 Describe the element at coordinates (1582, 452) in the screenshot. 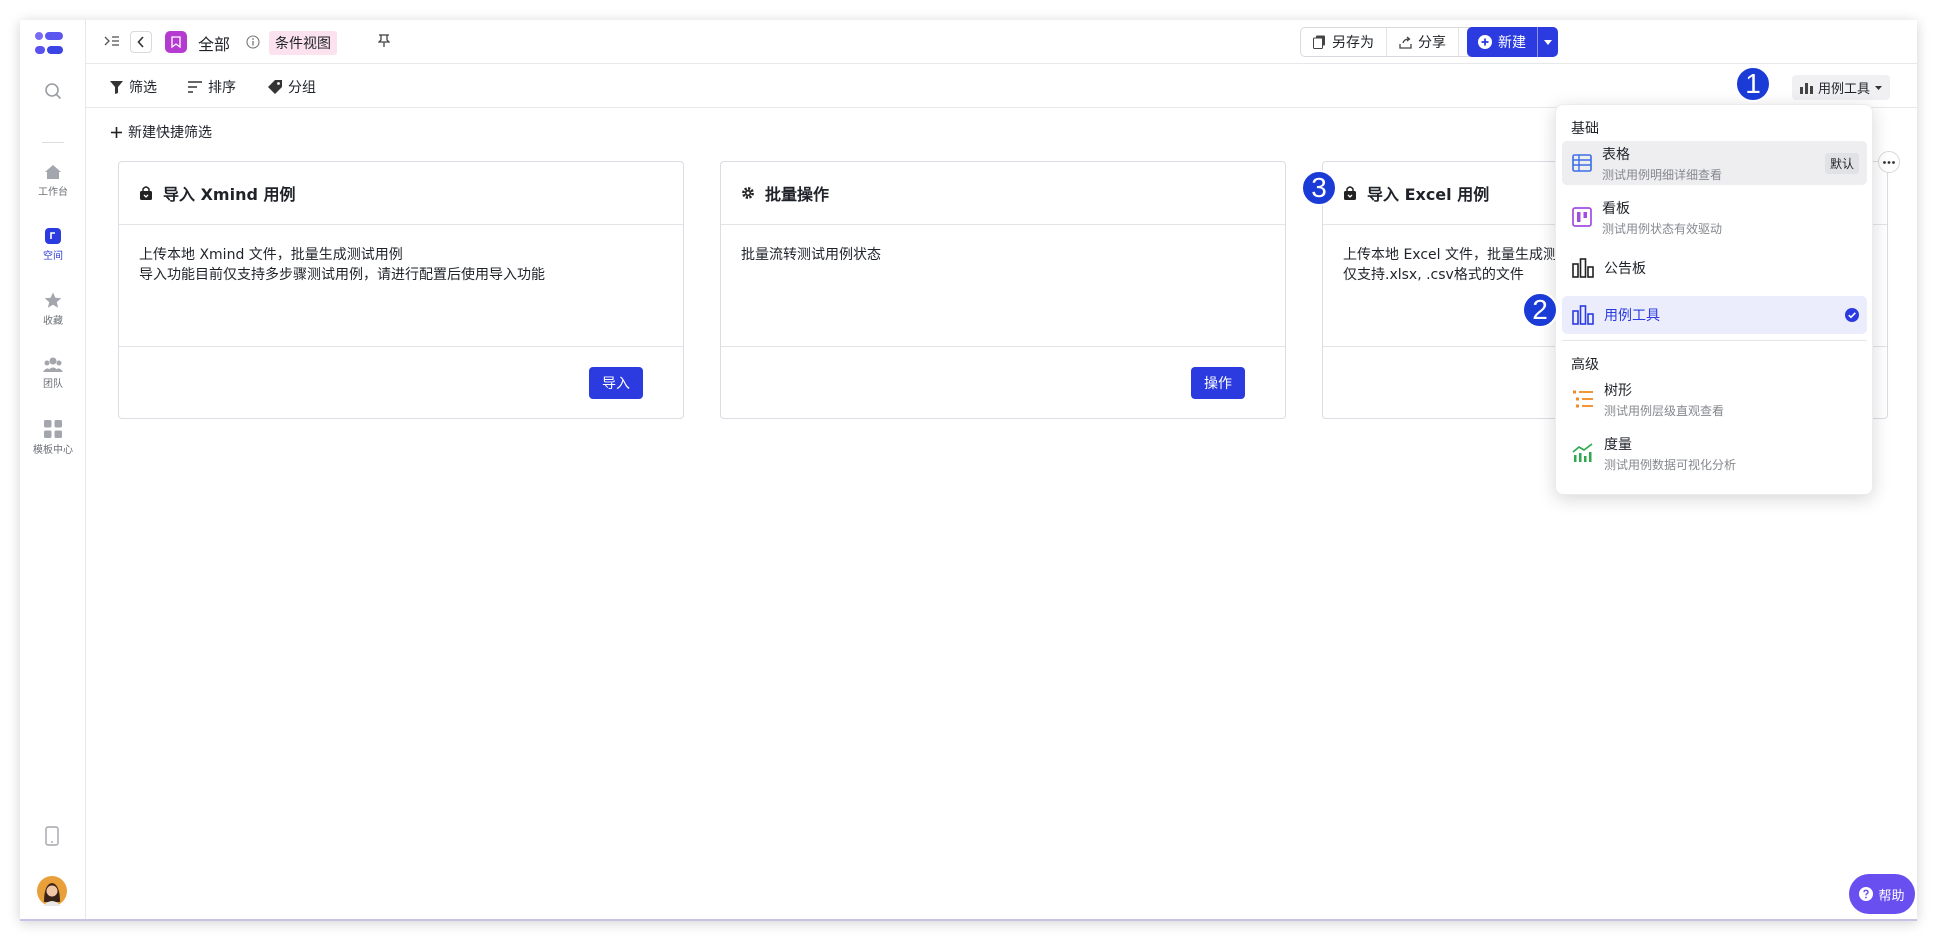

I see `metrics-chart-icon` at that location.